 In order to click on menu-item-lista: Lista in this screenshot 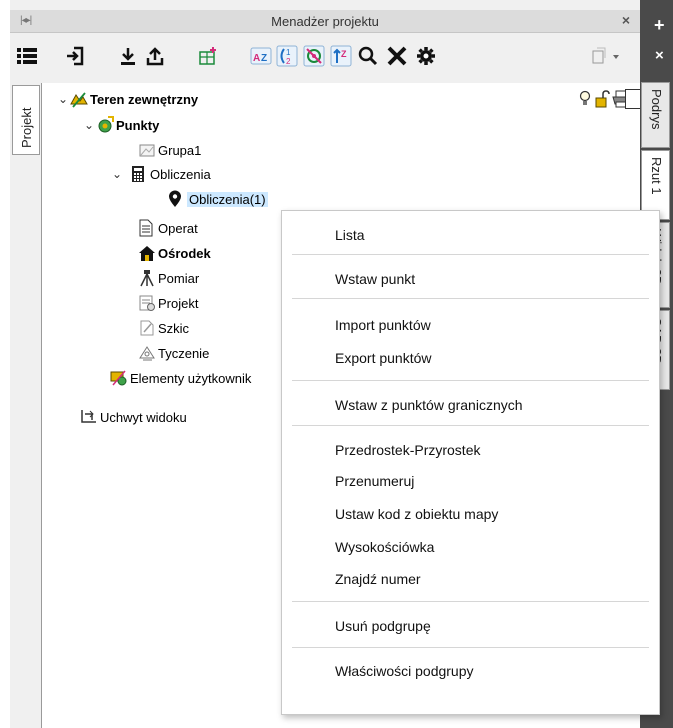, I will do `click(350, 235)`.